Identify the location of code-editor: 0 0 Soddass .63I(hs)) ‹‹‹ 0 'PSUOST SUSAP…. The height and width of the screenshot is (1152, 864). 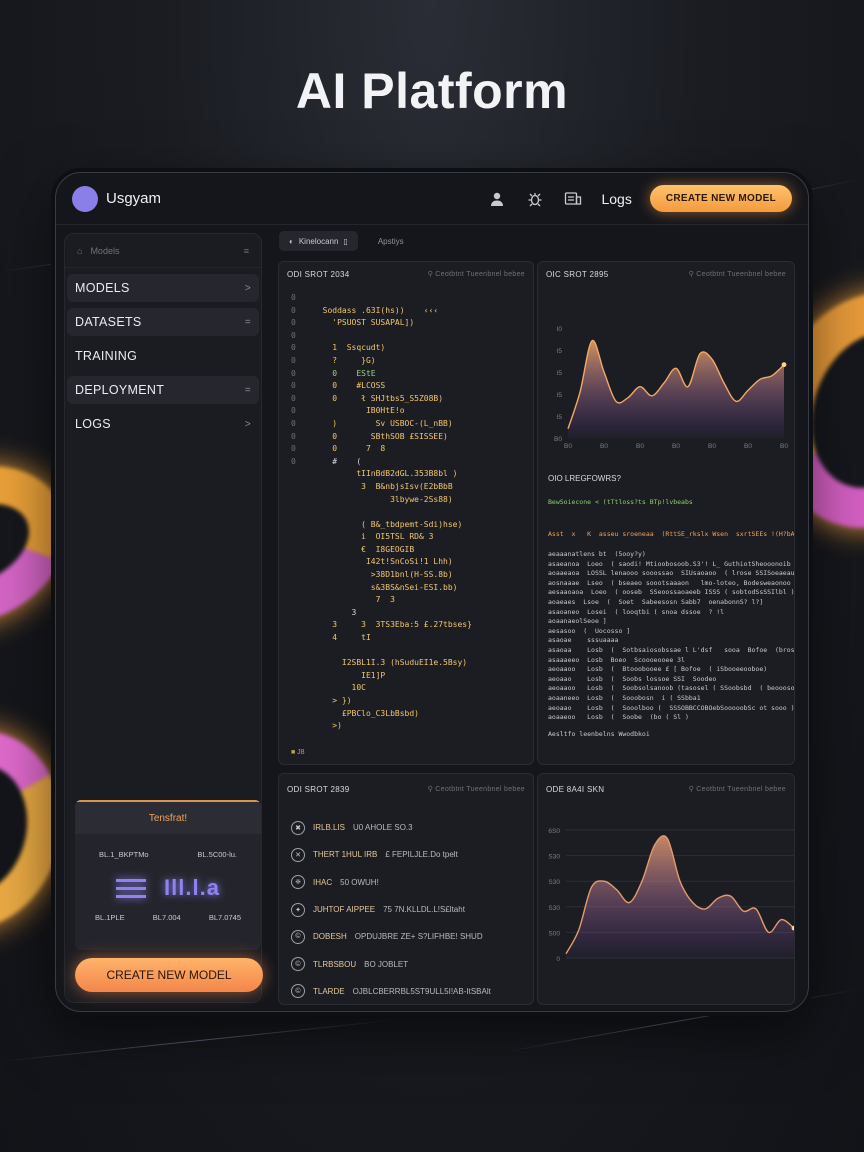
(407, 512).